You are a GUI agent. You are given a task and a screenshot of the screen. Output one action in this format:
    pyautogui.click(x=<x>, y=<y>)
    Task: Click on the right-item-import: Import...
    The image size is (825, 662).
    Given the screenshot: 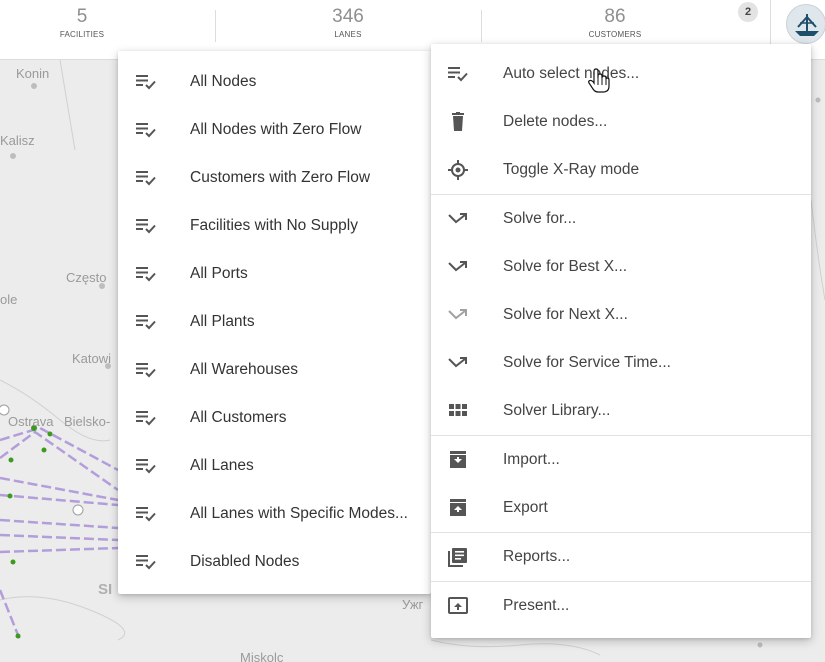 What is the action you would take?
    pyautogui.click(x=621, y=460)
    